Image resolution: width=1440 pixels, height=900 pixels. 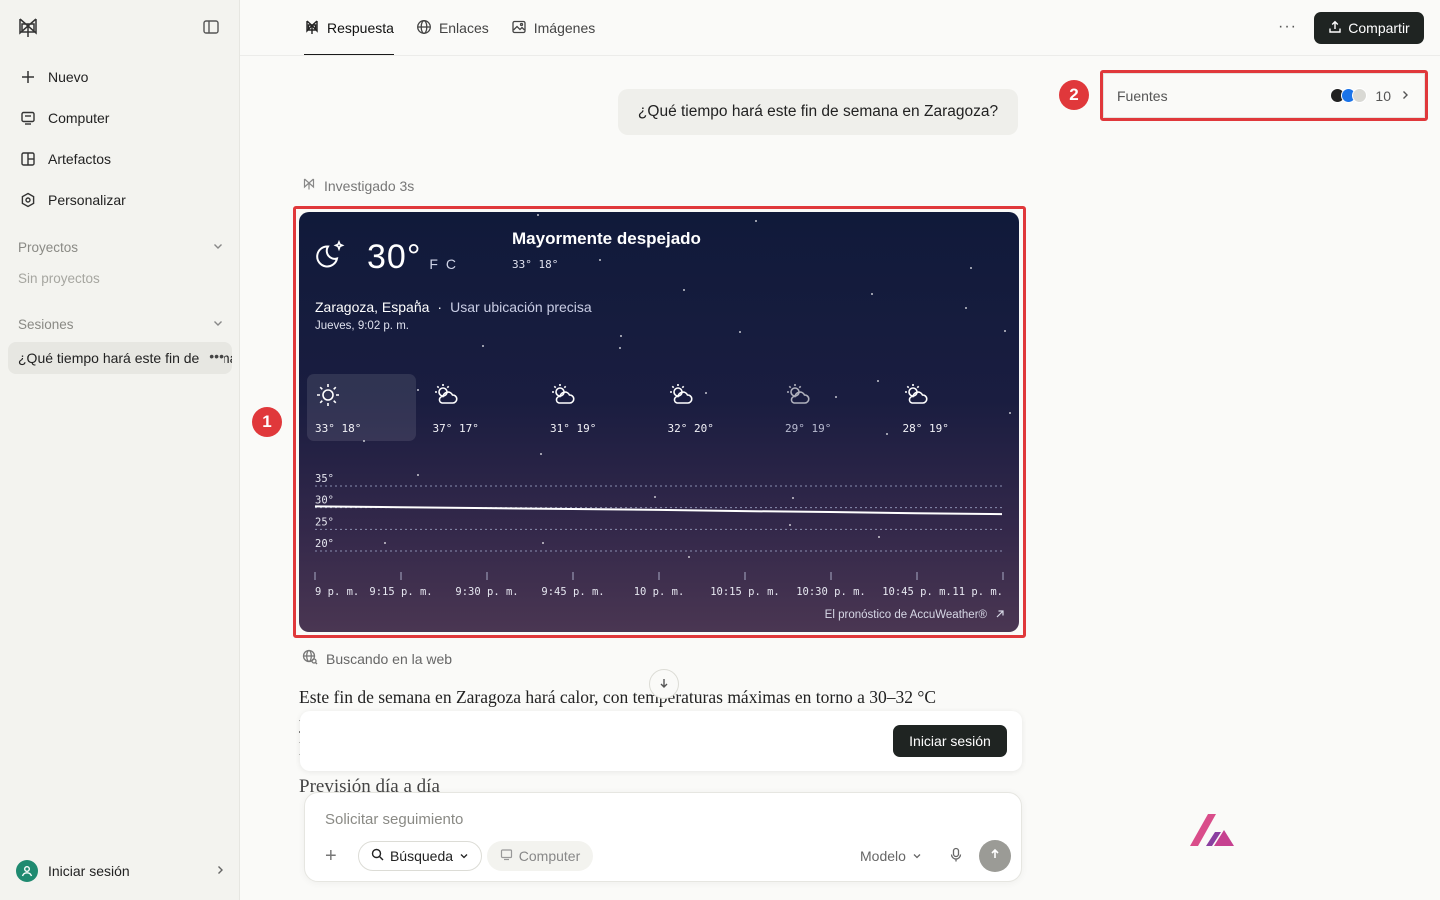 I want to click on share-button: Compartir, so click(x=1369, y=28).